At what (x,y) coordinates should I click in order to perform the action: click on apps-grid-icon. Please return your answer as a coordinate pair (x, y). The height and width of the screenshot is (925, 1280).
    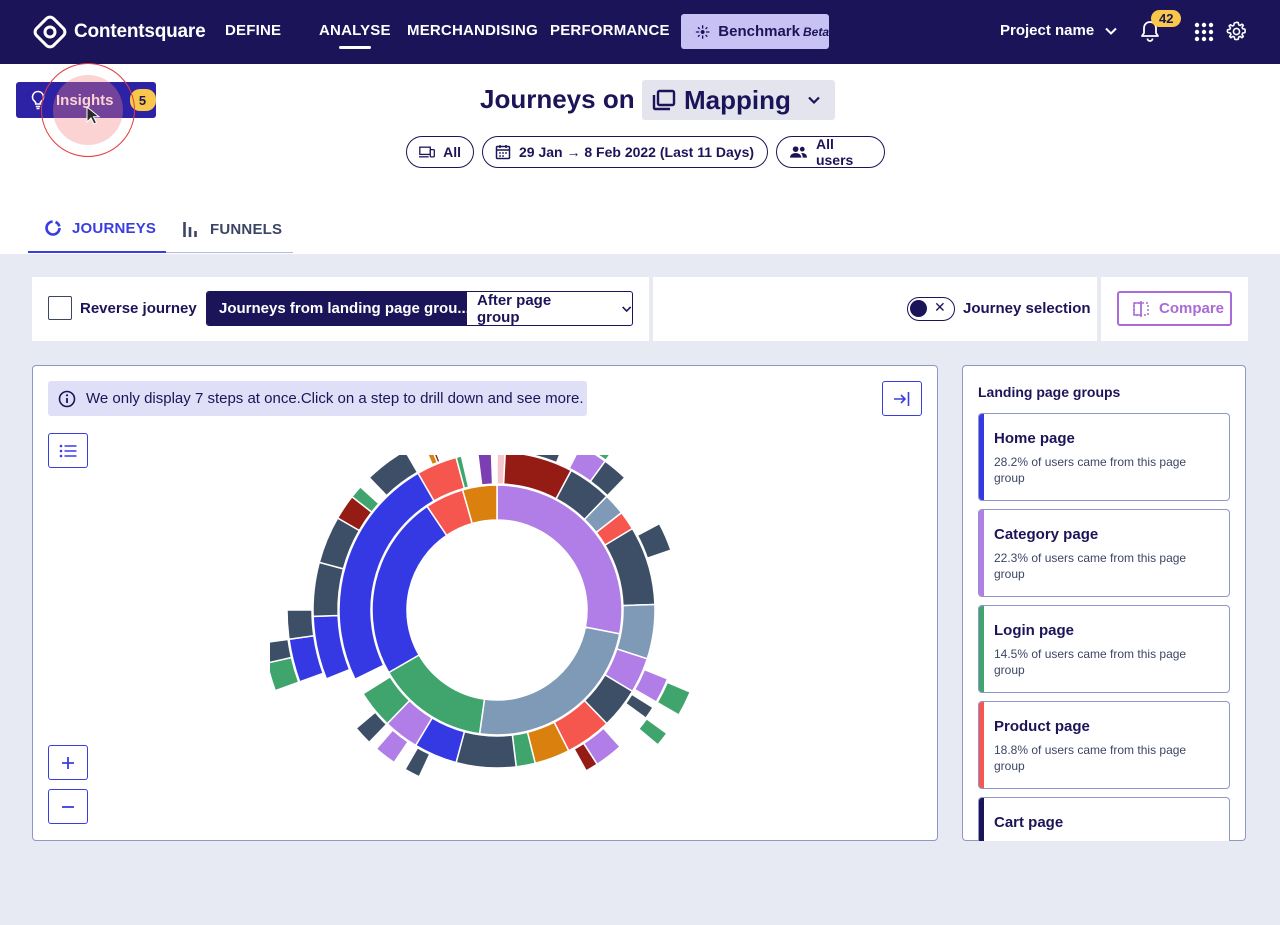
    Looking at the image, I should click on (1204, 32).